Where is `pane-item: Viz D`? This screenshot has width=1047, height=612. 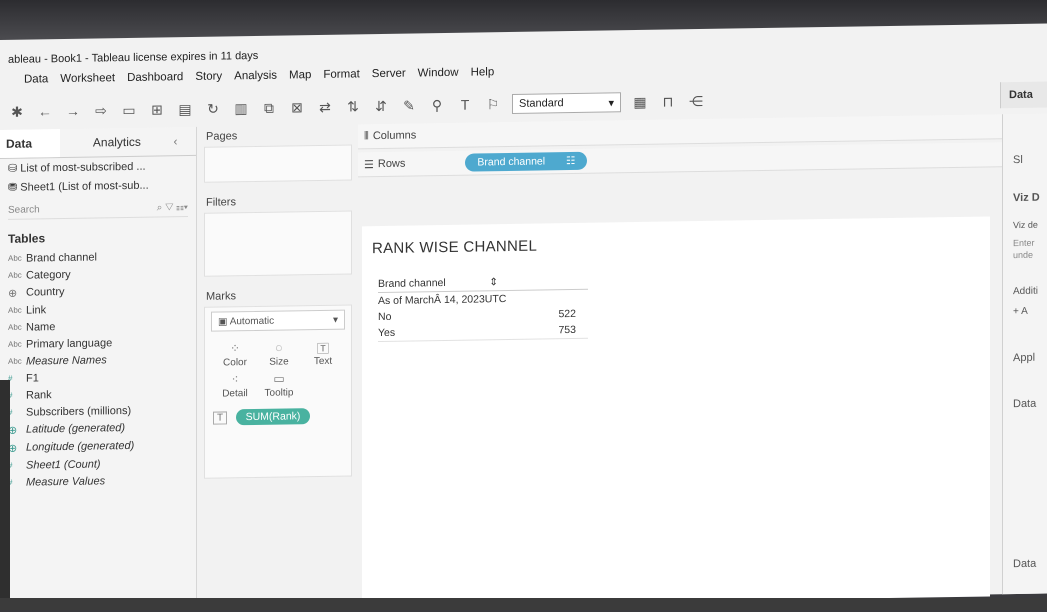
pane-item: Viz D is located at coordinates (1026, 198).